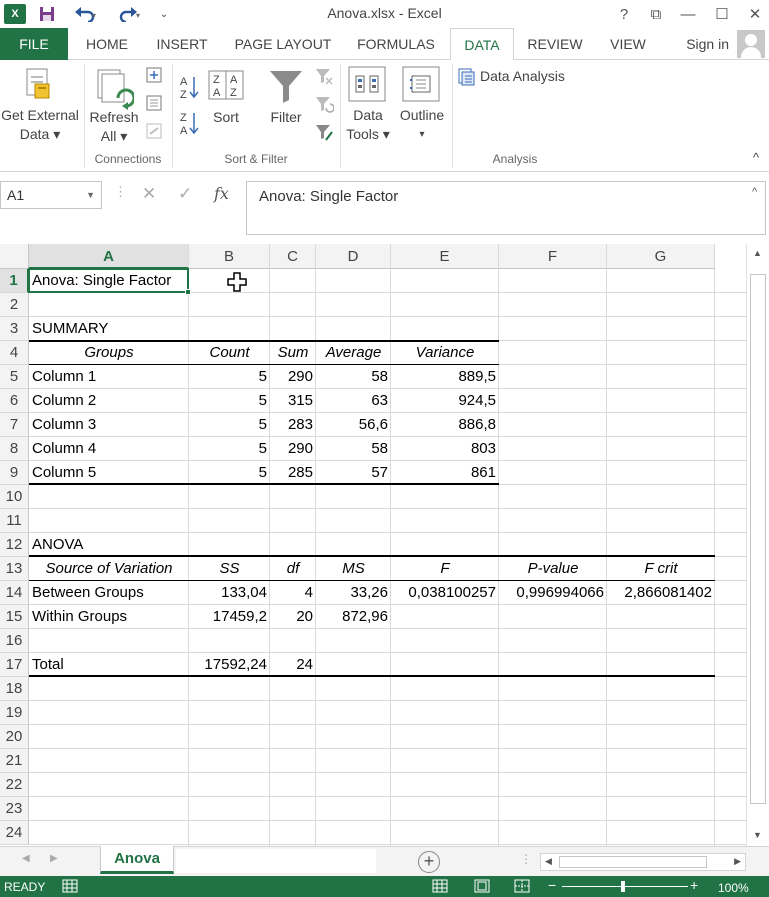  I want to click on anova-total-value: 24, so click(293, 665).